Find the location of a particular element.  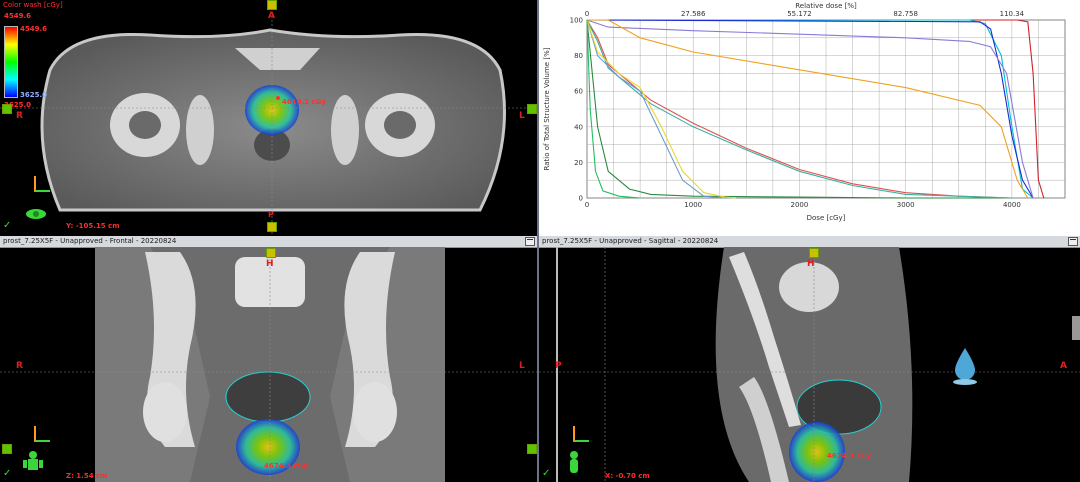

dvh-x-tick-label: 4000 is located at coordinates (1012, 205).